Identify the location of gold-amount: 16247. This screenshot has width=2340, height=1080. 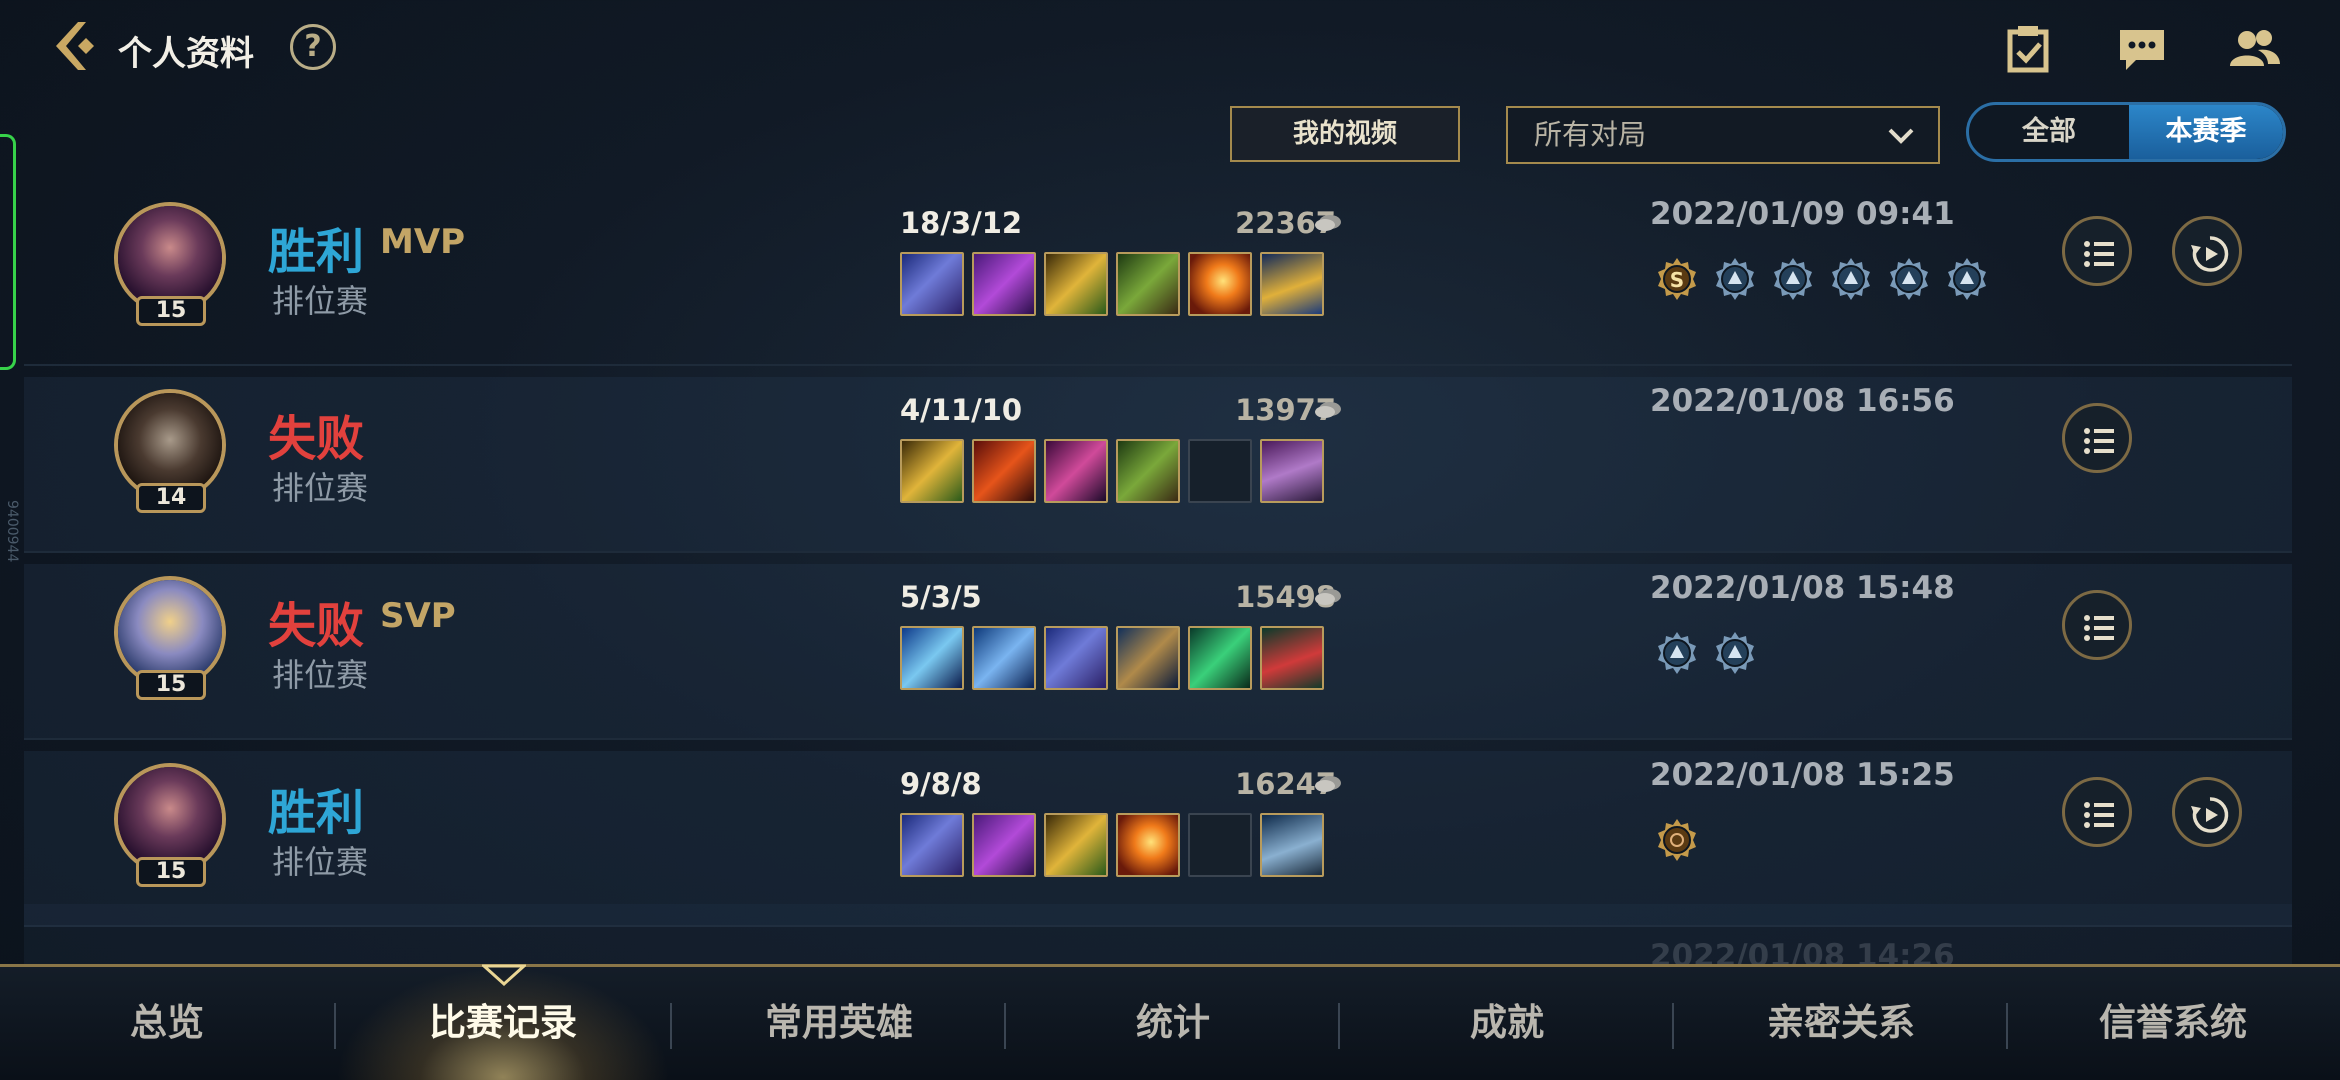
(1285, 784).